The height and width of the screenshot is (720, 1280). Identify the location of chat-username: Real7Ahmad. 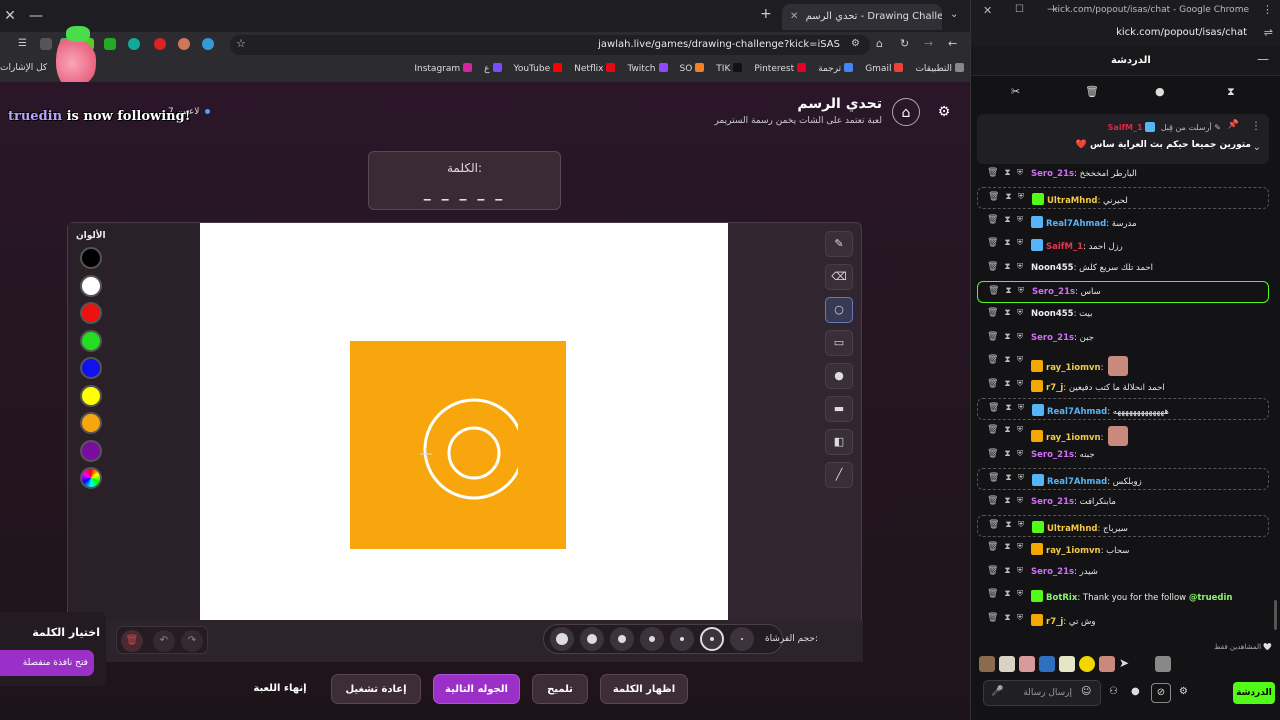
(1076, 224).